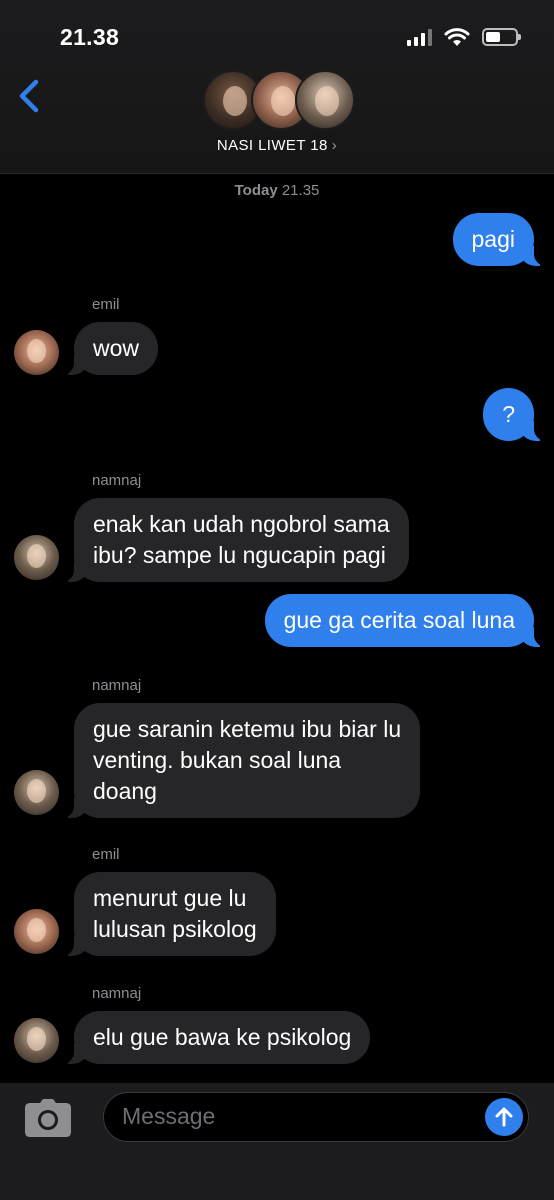 This screenshot has height=1200, width=554. Describe the element at coordinates (239, 555) in the screenshot. I see `message-line: ibu? sampe lu ngucapin pagi` at that location.